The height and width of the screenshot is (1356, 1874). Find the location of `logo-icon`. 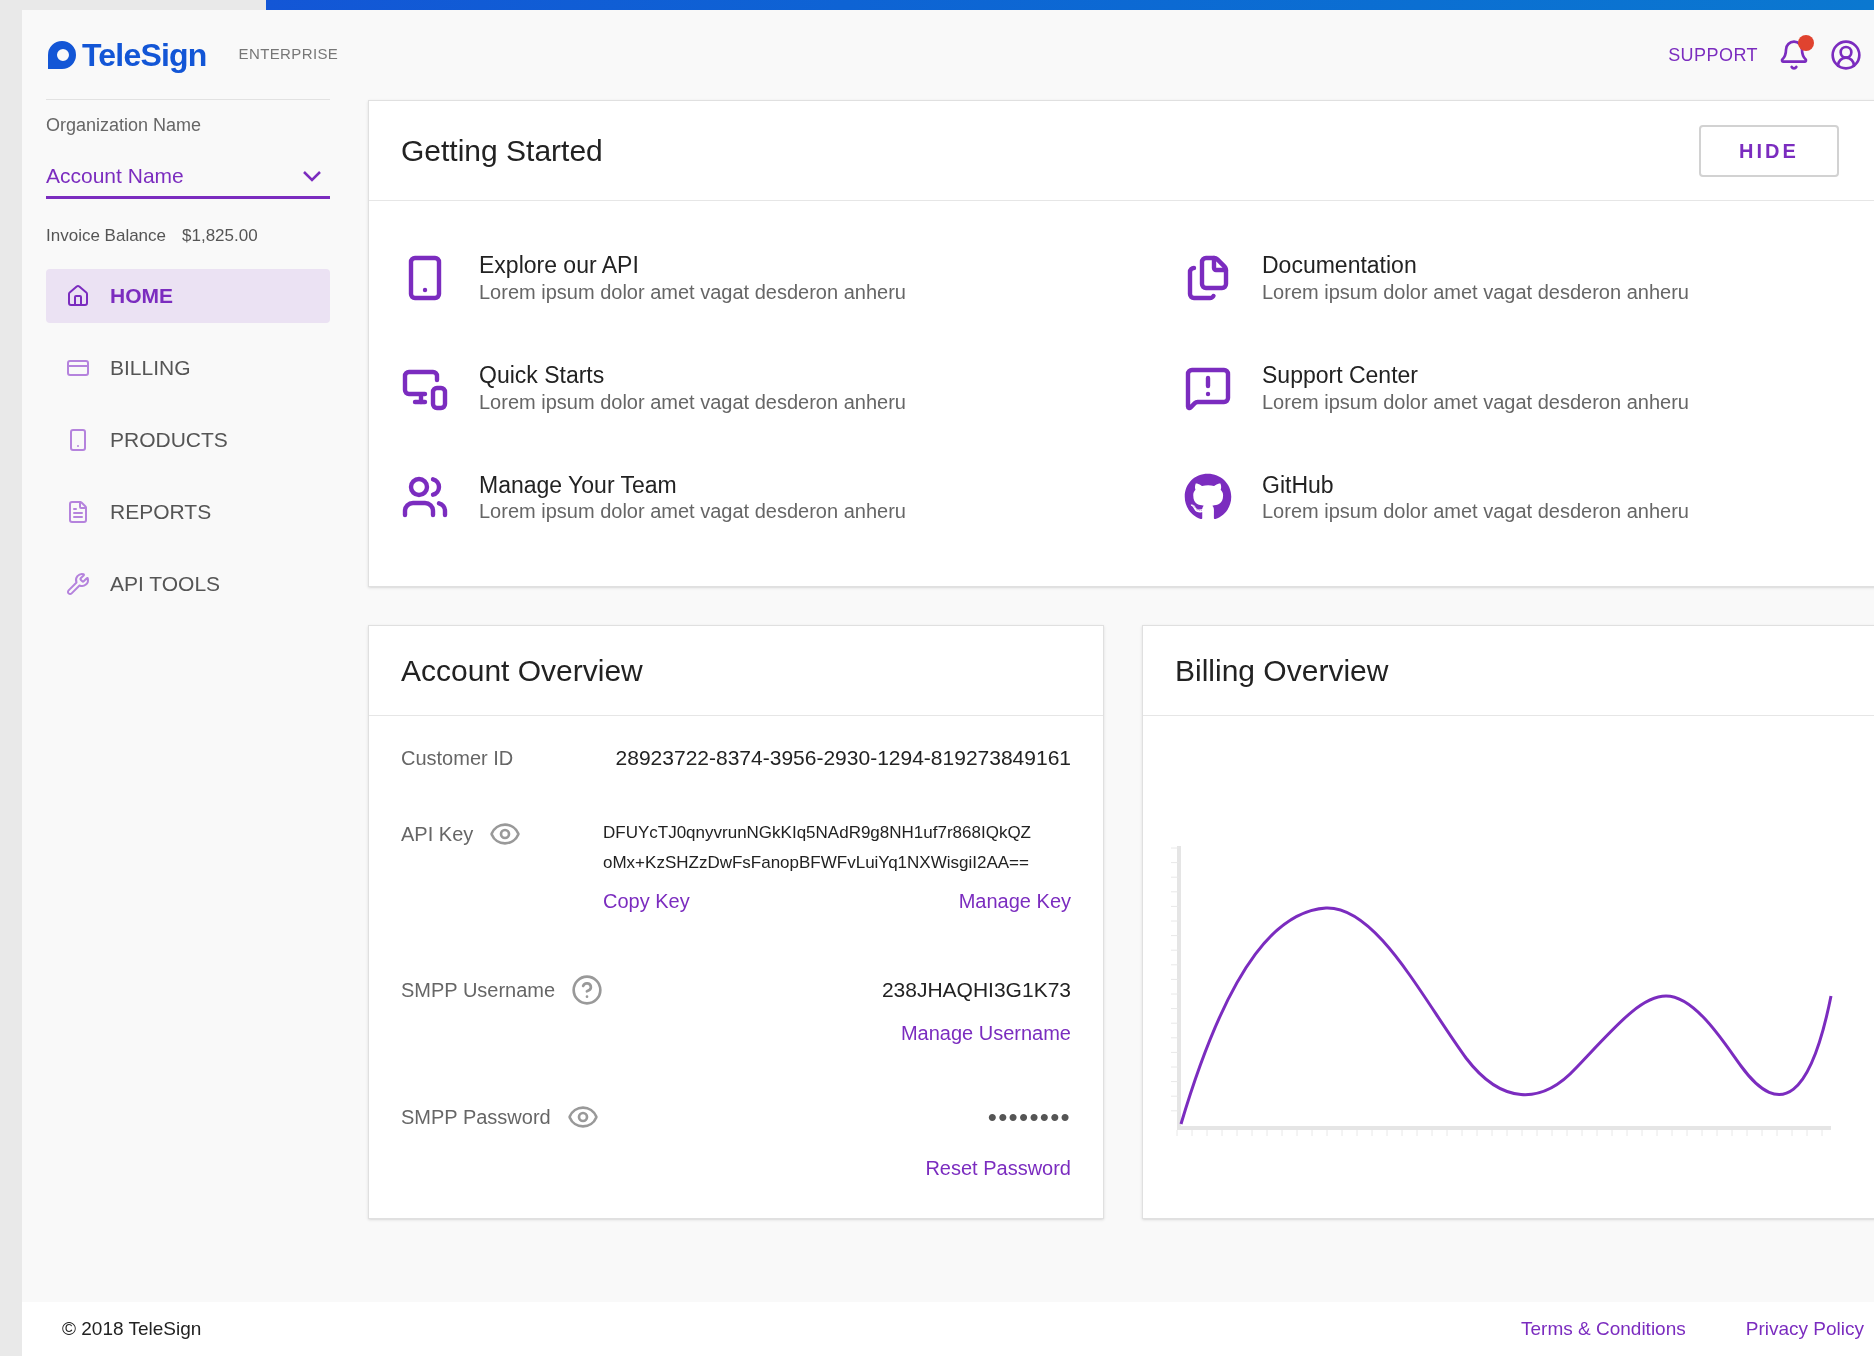

logo-icon is located at coordinates (62, 54).